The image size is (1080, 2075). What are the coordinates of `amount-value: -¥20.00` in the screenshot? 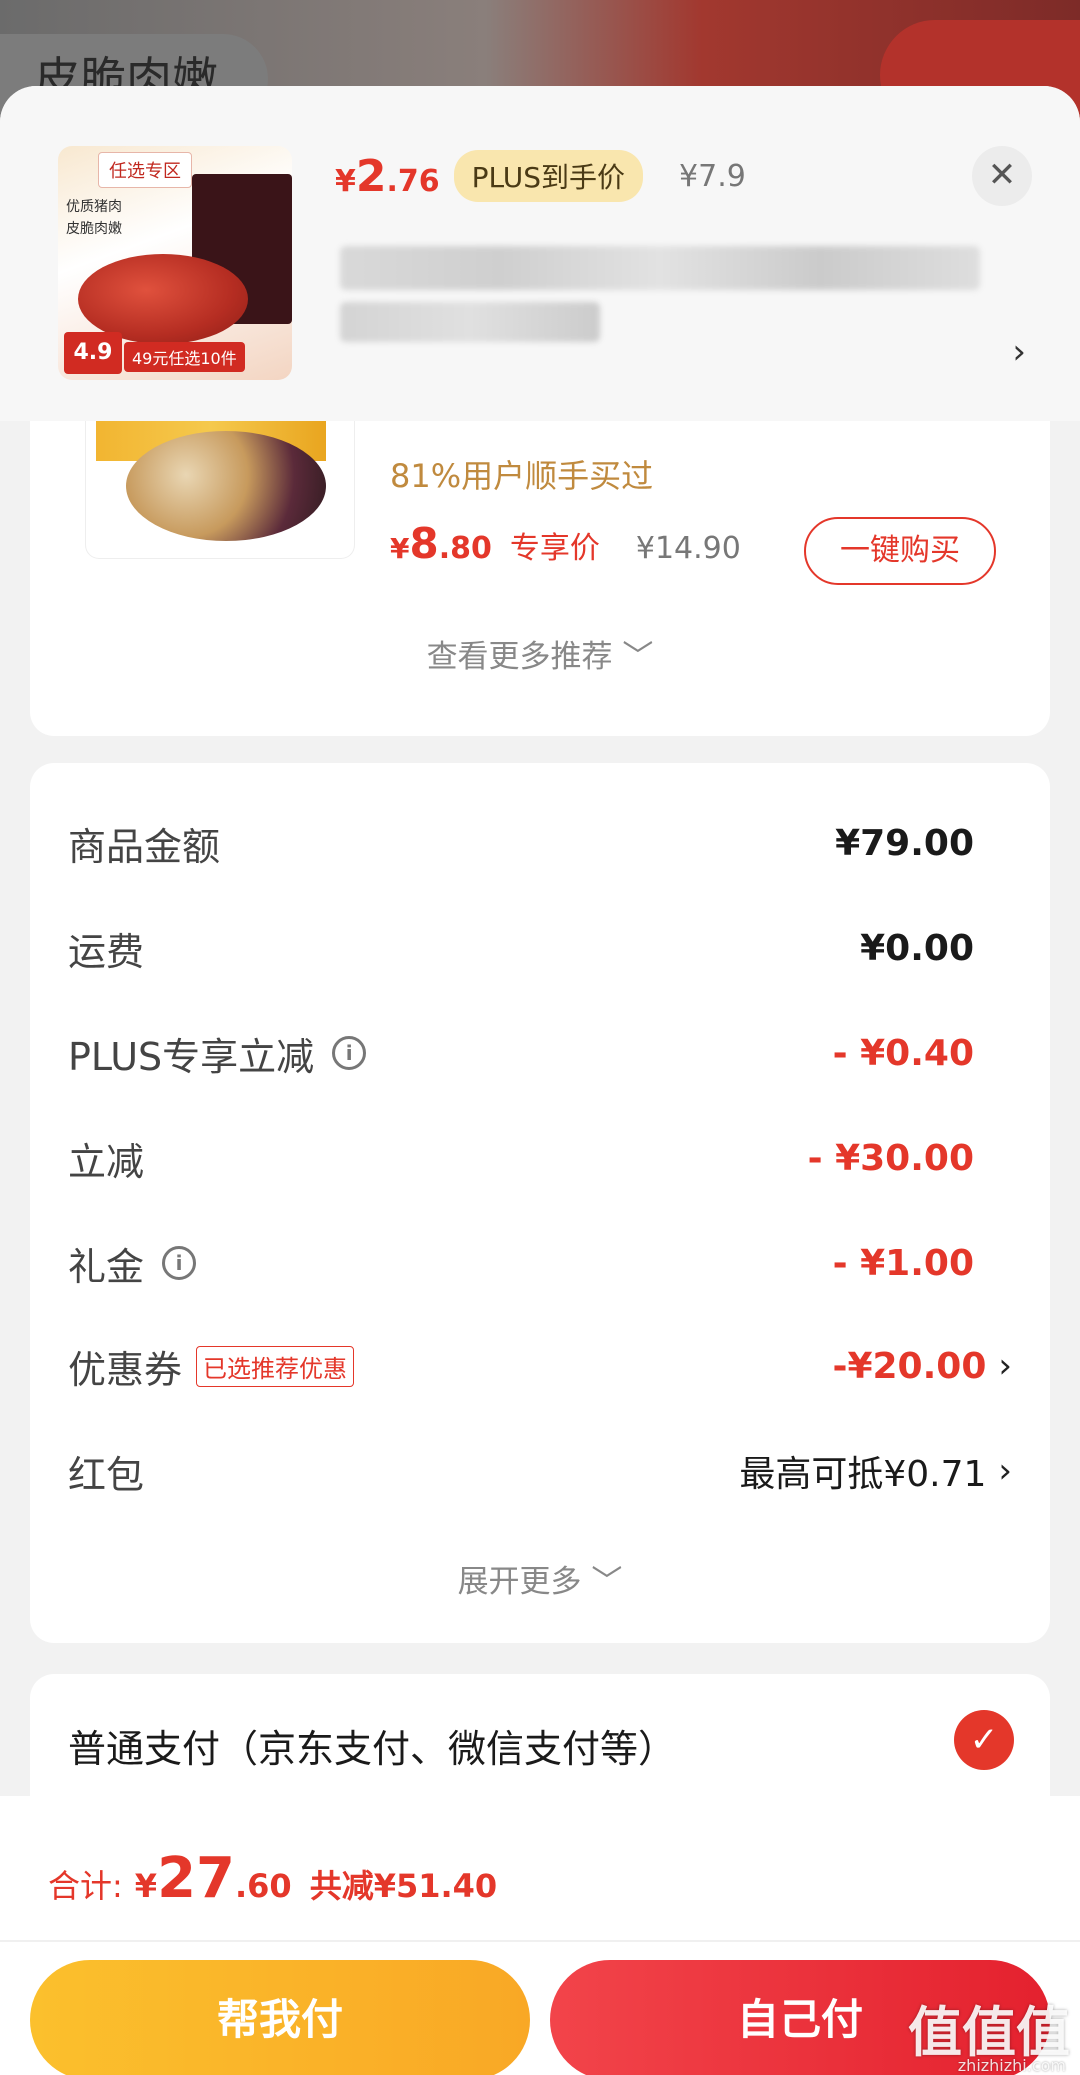 It's located at (909, 1366).